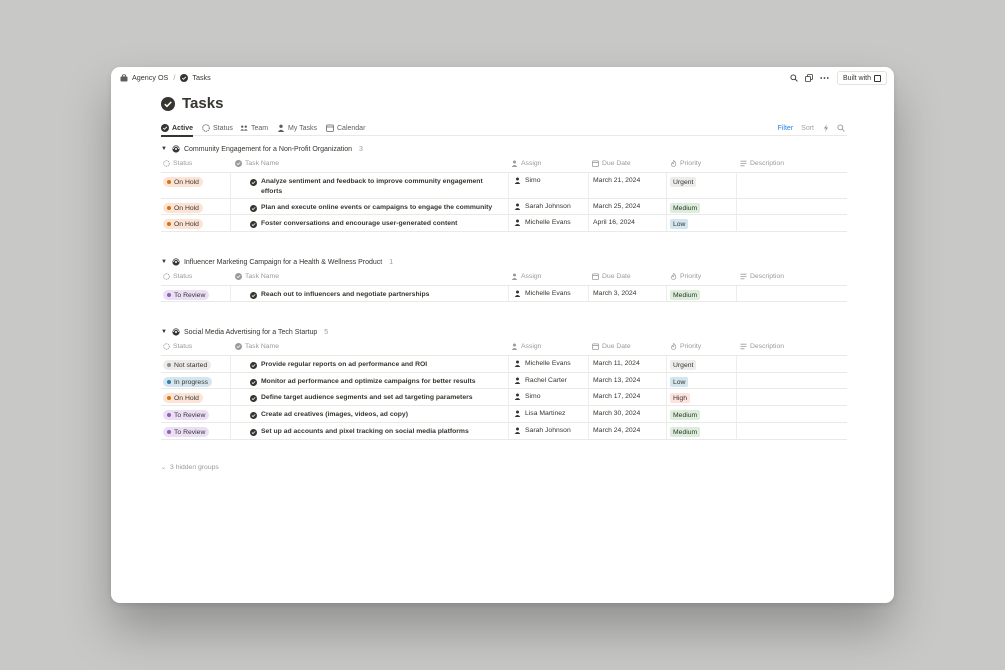 The image size is (1005, 670). What do you see at coordinates (253, 224) in the screenshot?
I see `task-check-icon` at bounding box center [253, 224].